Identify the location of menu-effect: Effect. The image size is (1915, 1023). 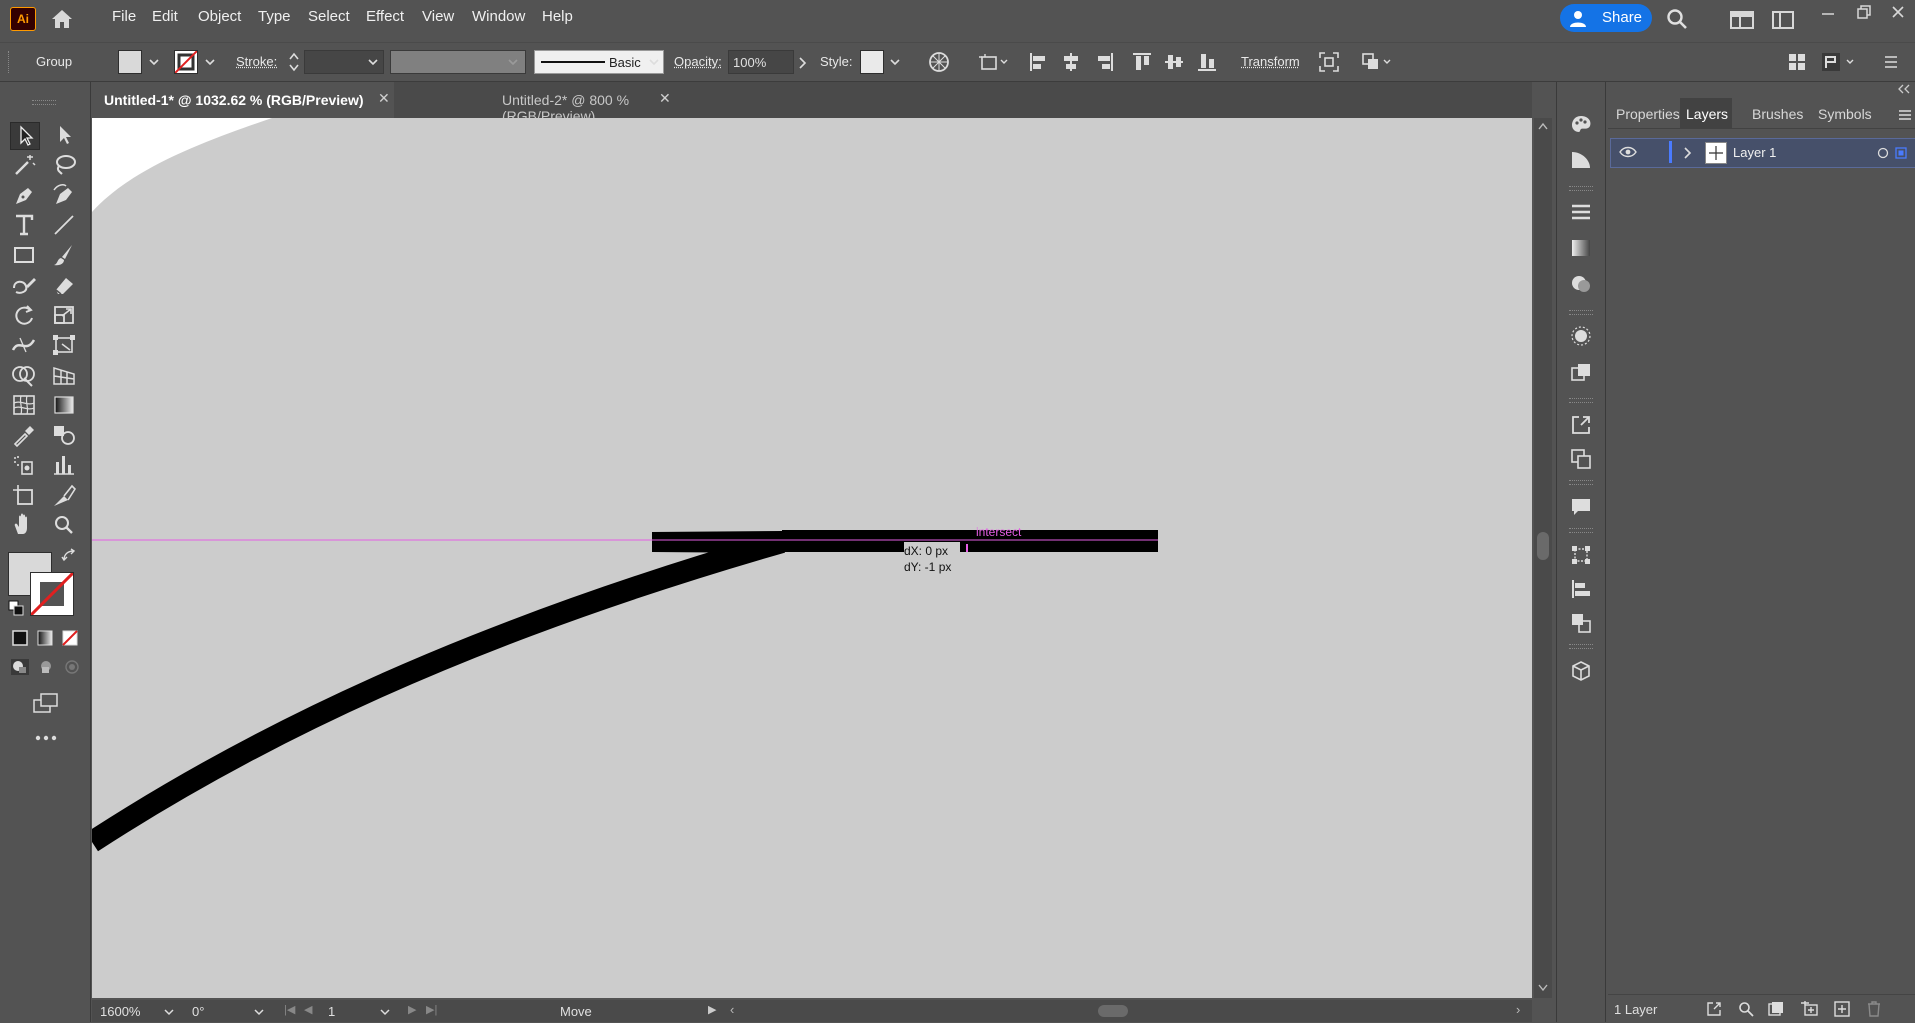
(385, 16).